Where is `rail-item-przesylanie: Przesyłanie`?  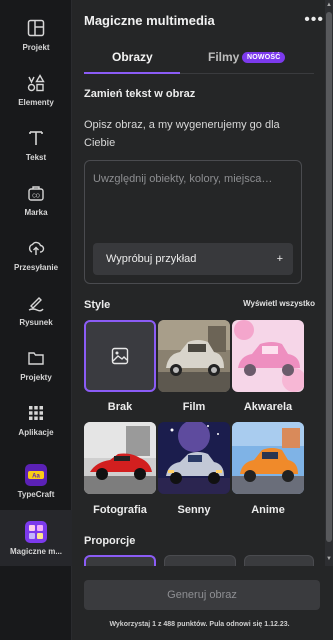 rail-item-przesylanie: Przesyłanie is located at coordinates (36, 254).